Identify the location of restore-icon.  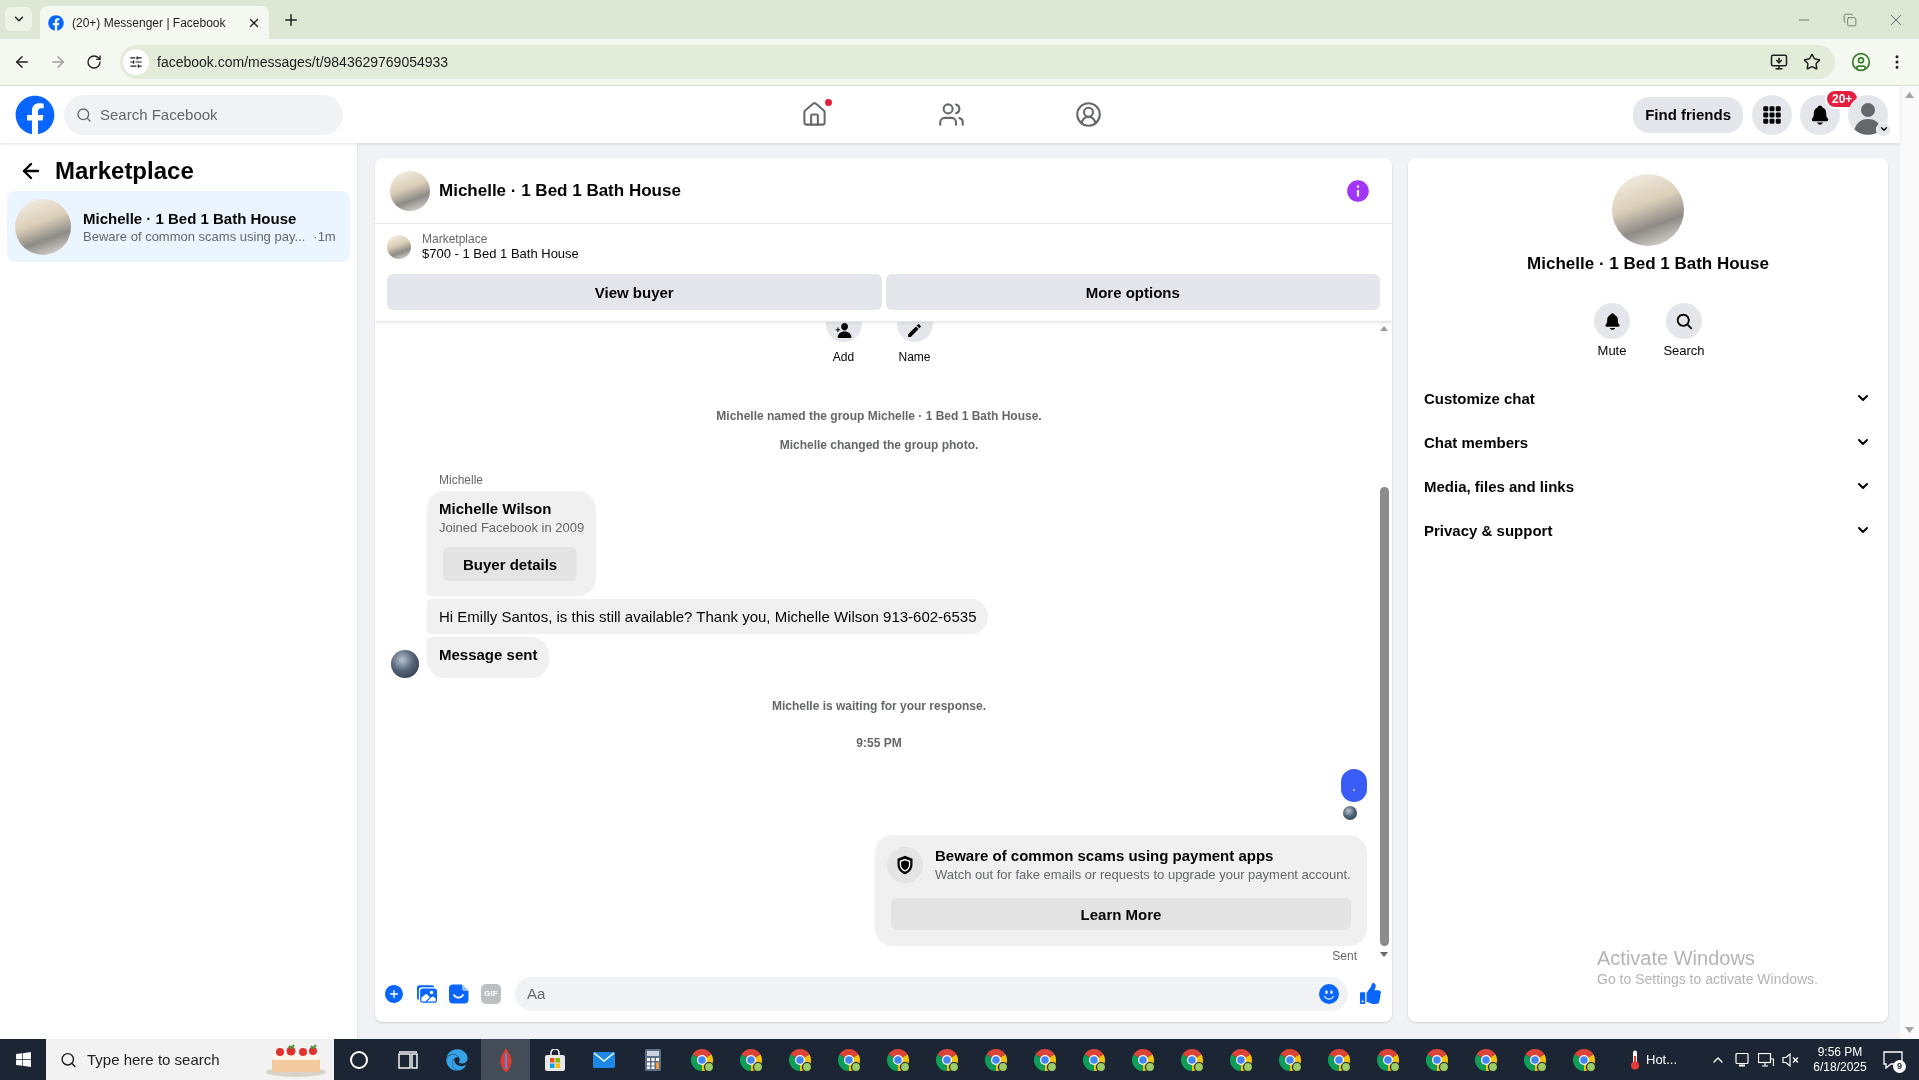
(1850, 19).